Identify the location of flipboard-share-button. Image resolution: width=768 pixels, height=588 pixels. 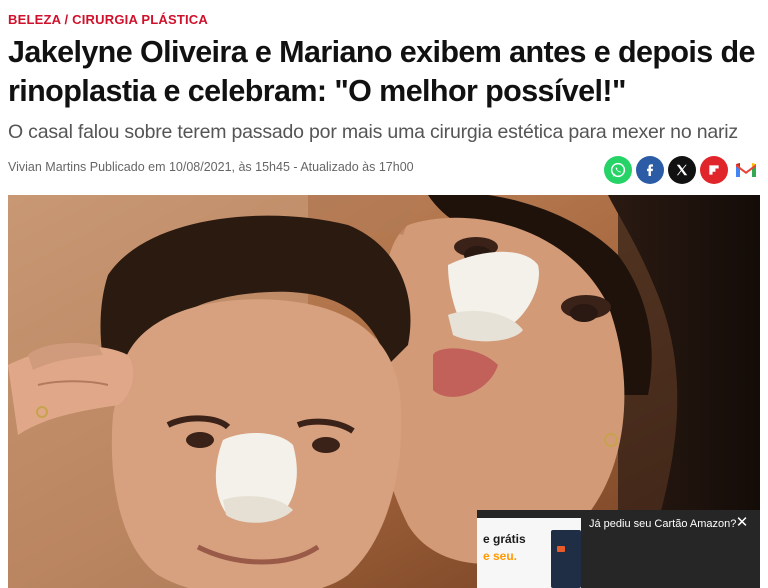
(714, 170).